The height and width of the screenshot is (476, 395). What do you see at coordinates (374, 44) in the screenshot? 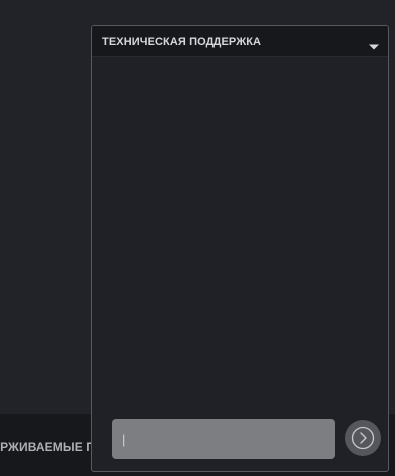
I see `chevron-down-icon` at bounding box center [374, 44].